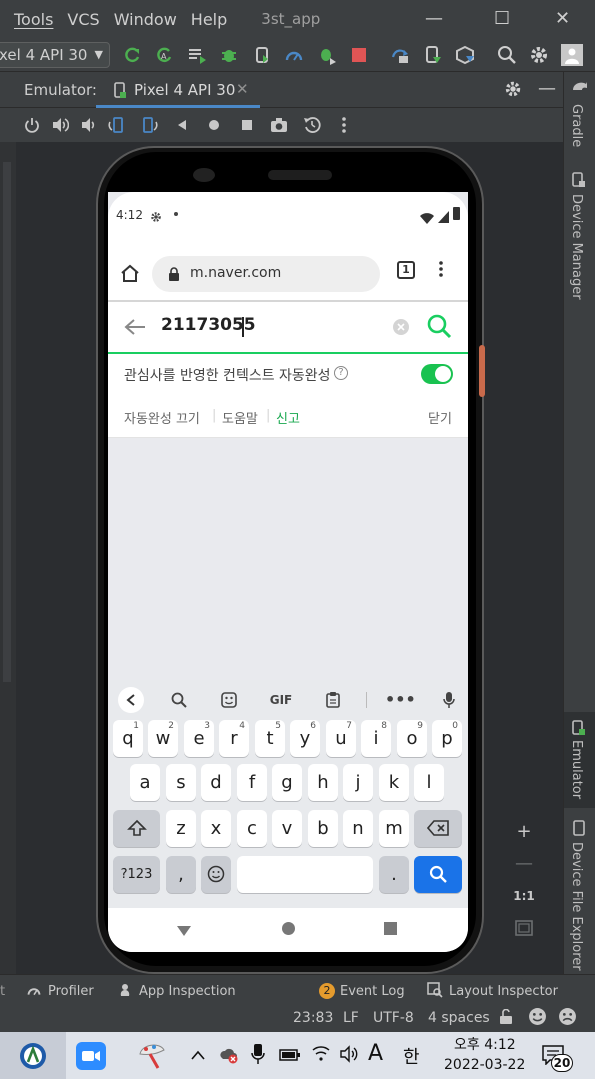 The width and height of the screenshot is (595, 1079). I want to click on key-w: w2, so click(163, 738).